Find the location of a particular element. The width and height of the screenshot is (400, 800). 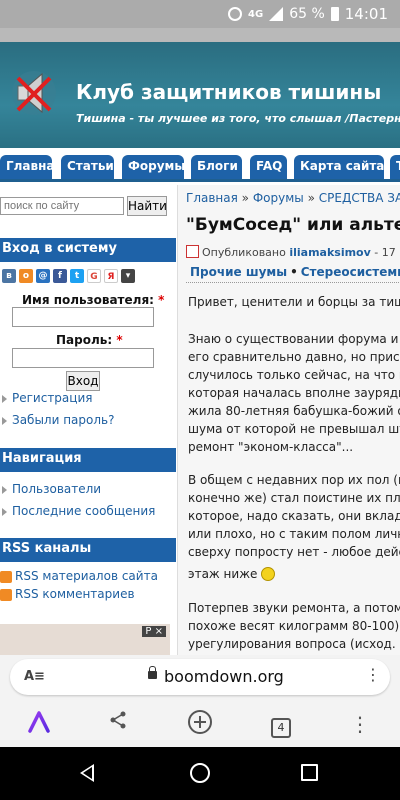

post-meta: Опубликовано iliamaksimov - 17 М is located at coordinates (293, 252).